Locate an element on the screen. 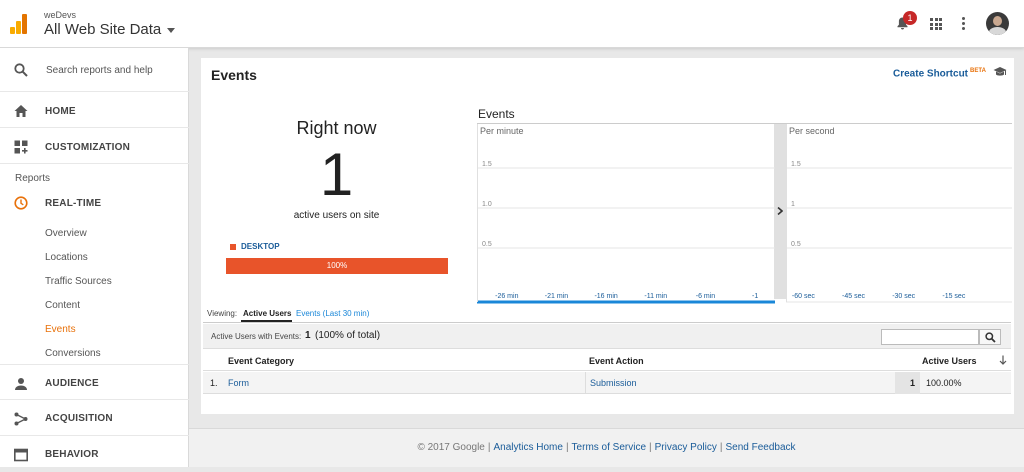  sidebar-subitem-events: Events is located at coordinates (60, 329).